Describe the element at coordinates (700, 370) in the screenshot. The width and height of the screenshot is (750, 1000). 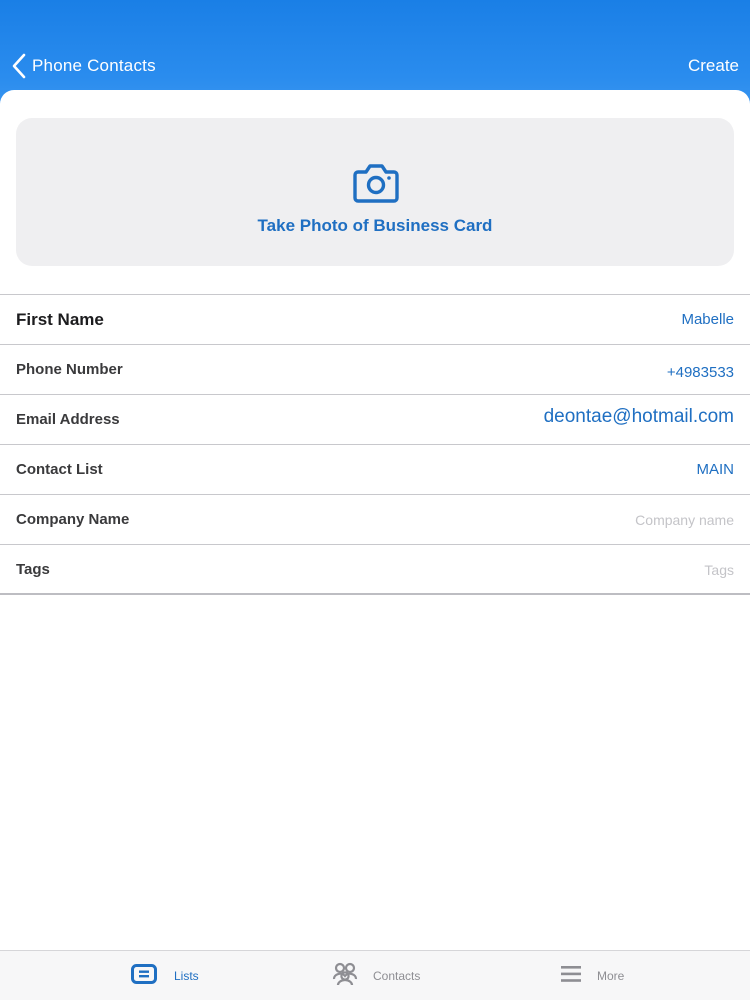
I see `phone-number-field: +4983533` at that location.